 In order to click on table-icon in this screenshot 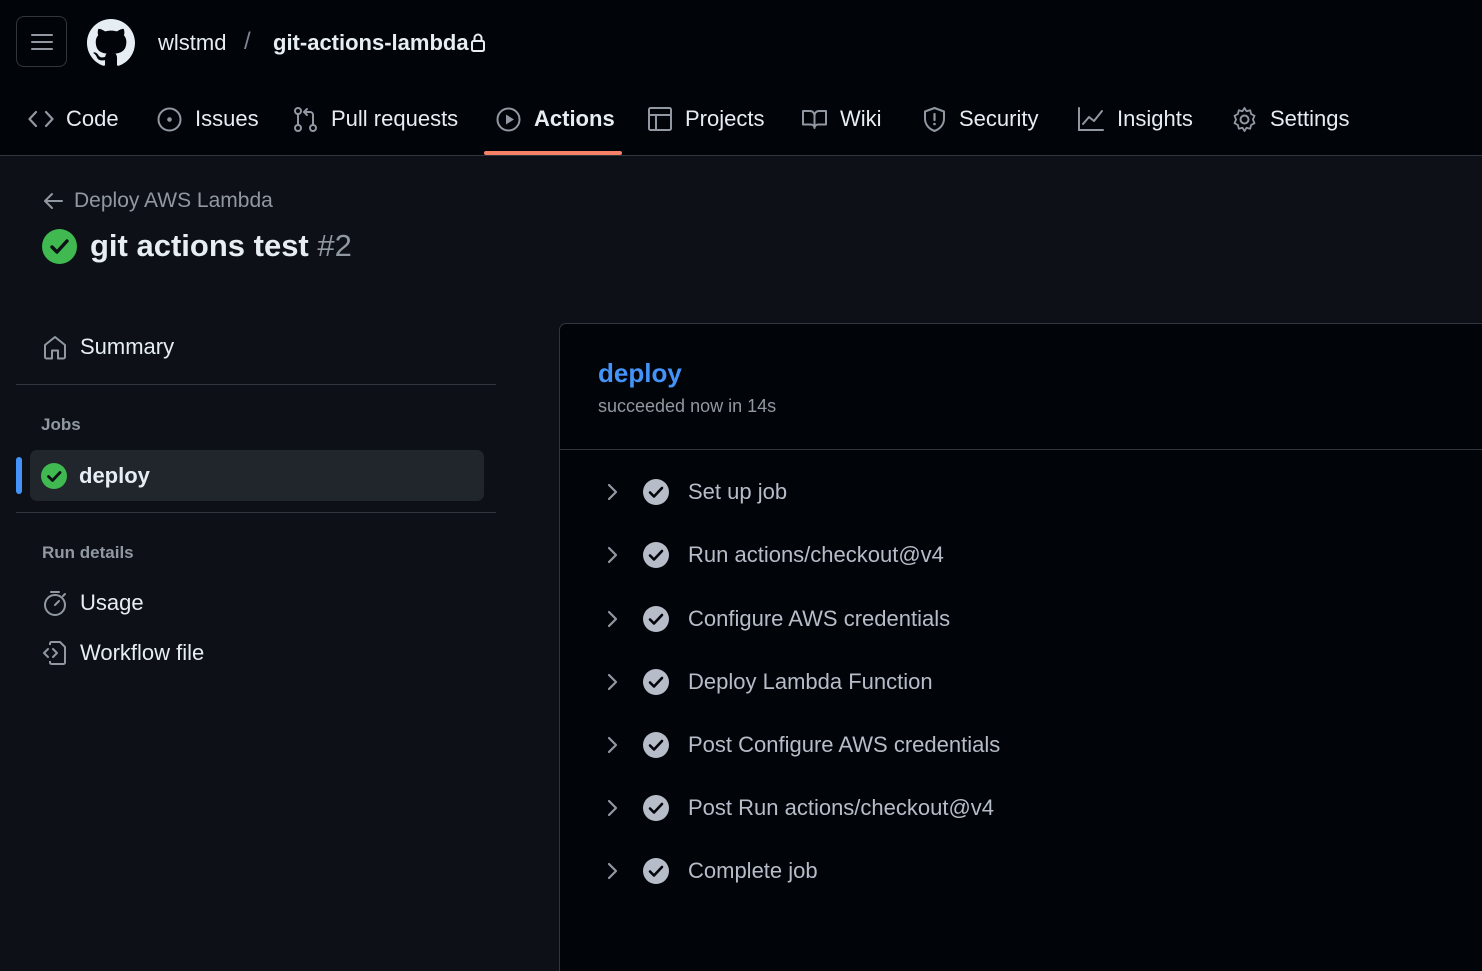, I will do `click(660, 119)`.